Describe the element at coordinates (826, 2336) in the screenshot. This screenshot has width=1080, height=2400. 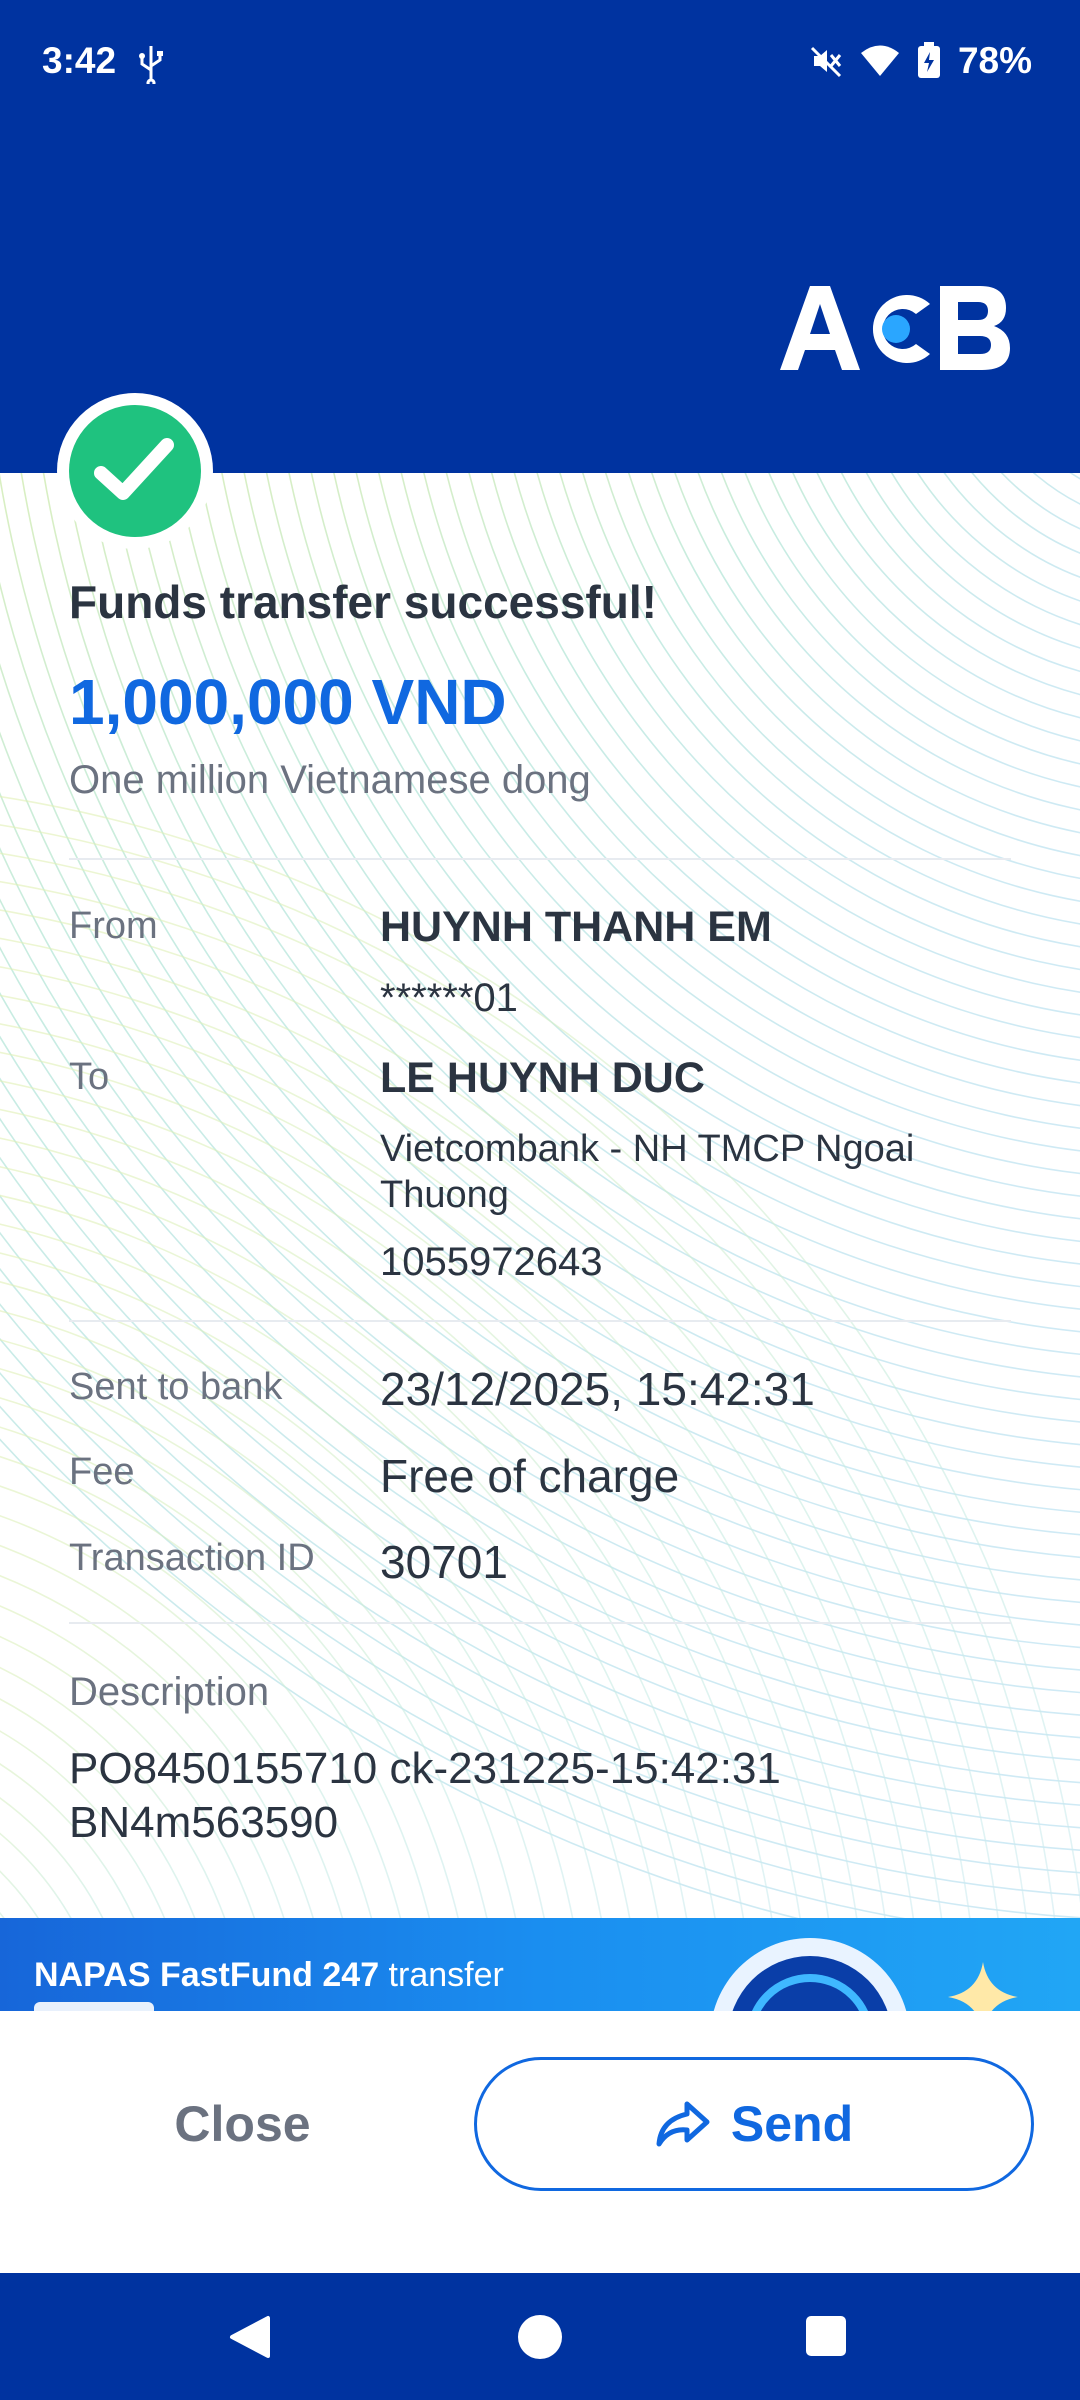
I see `recents-icon` at that location.